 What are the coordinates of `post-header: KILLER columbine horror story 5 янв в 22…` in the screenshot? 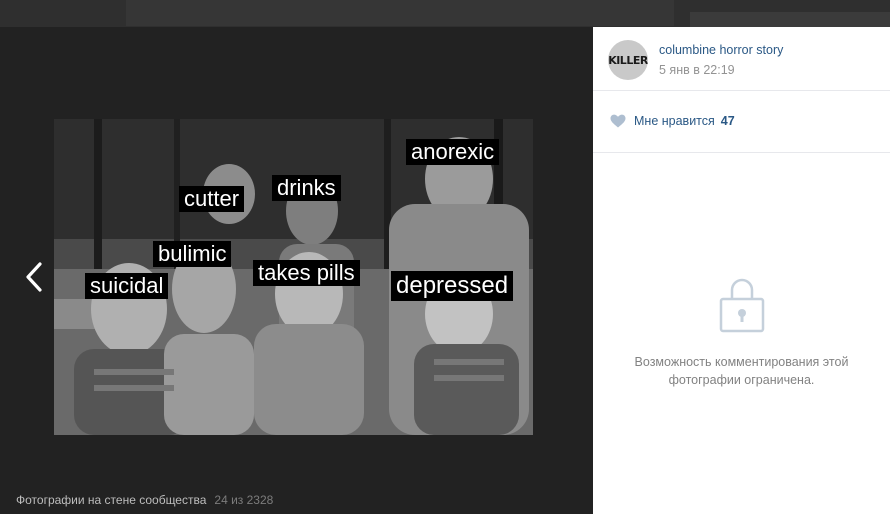 It's located at (741, 59).